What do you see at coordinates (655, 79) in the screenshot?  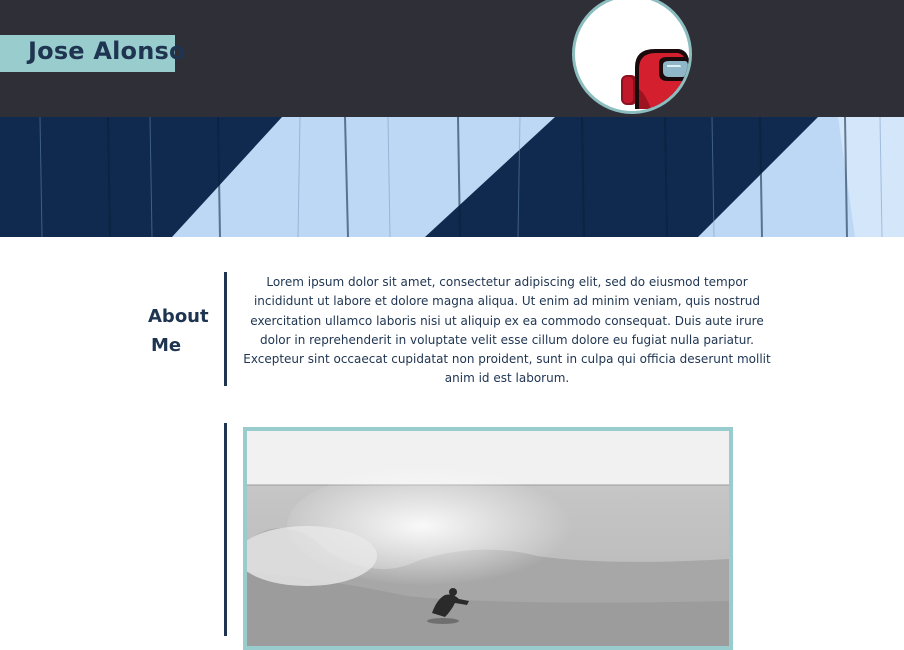 I see `crewmate-avatar-icon` at bounding box center [655, 79].